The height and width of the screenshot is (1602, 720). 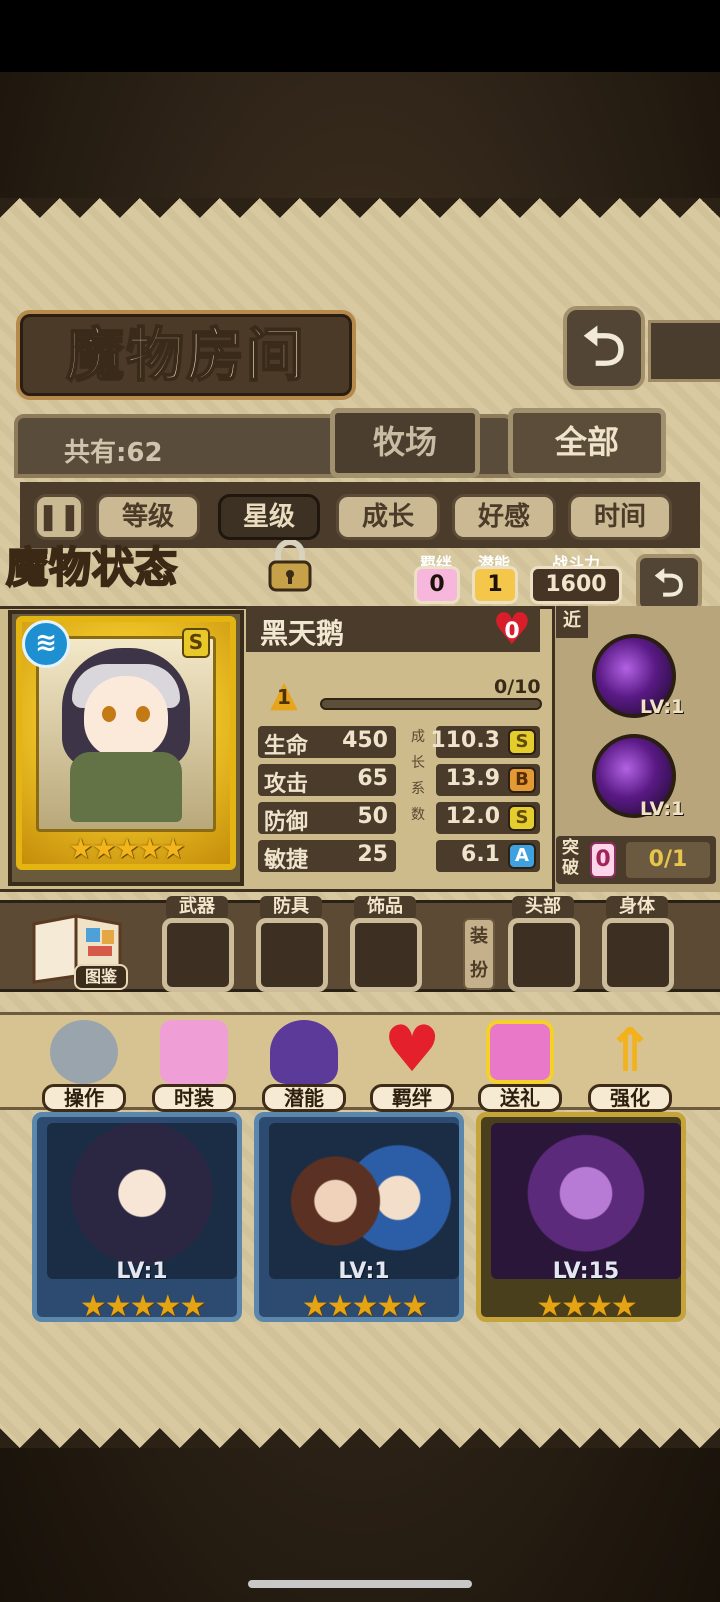 I want to click on range-tag: 近, so click(x=572, y=622).